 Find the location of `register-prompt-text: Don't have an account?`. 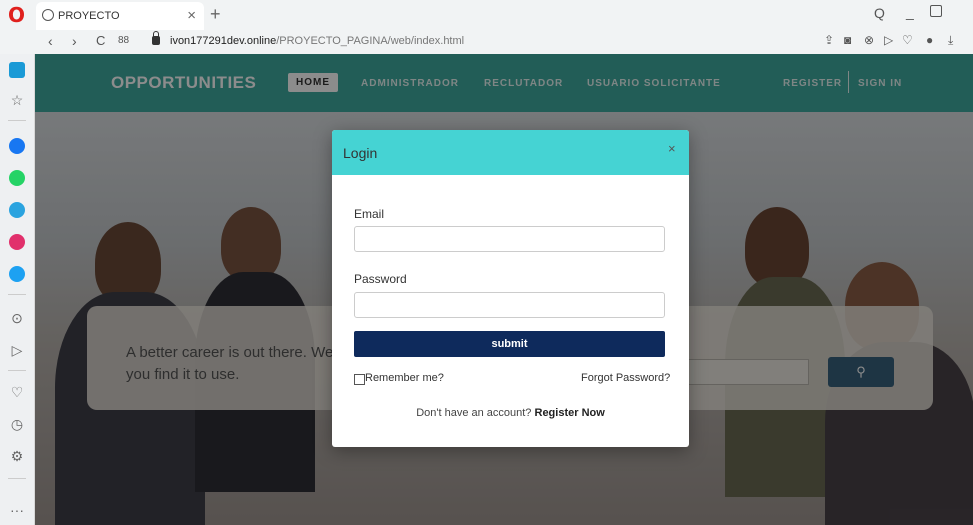

register-prompt-text: Don't have an account? is located at coordinates (474, 413).